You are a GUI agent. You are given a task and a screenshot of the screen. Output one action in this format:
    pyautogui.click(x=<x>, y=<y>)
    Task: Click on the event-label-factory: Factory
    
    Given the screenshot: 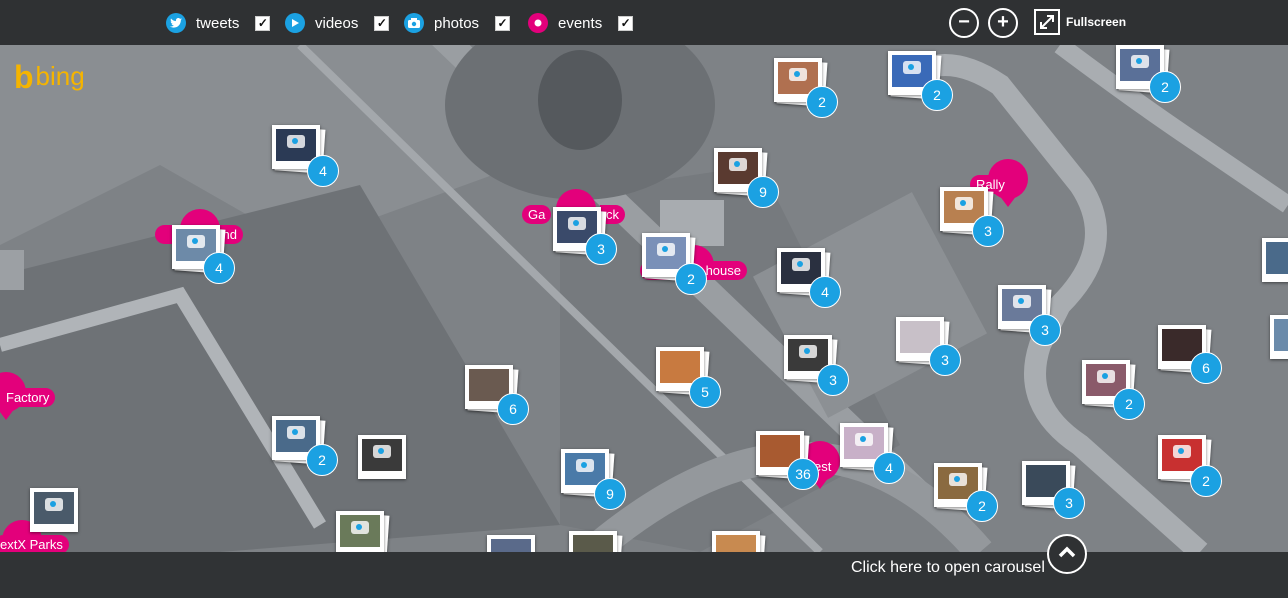 What is the action you would take?
    pyautogui.click(x=28, y=397)
    